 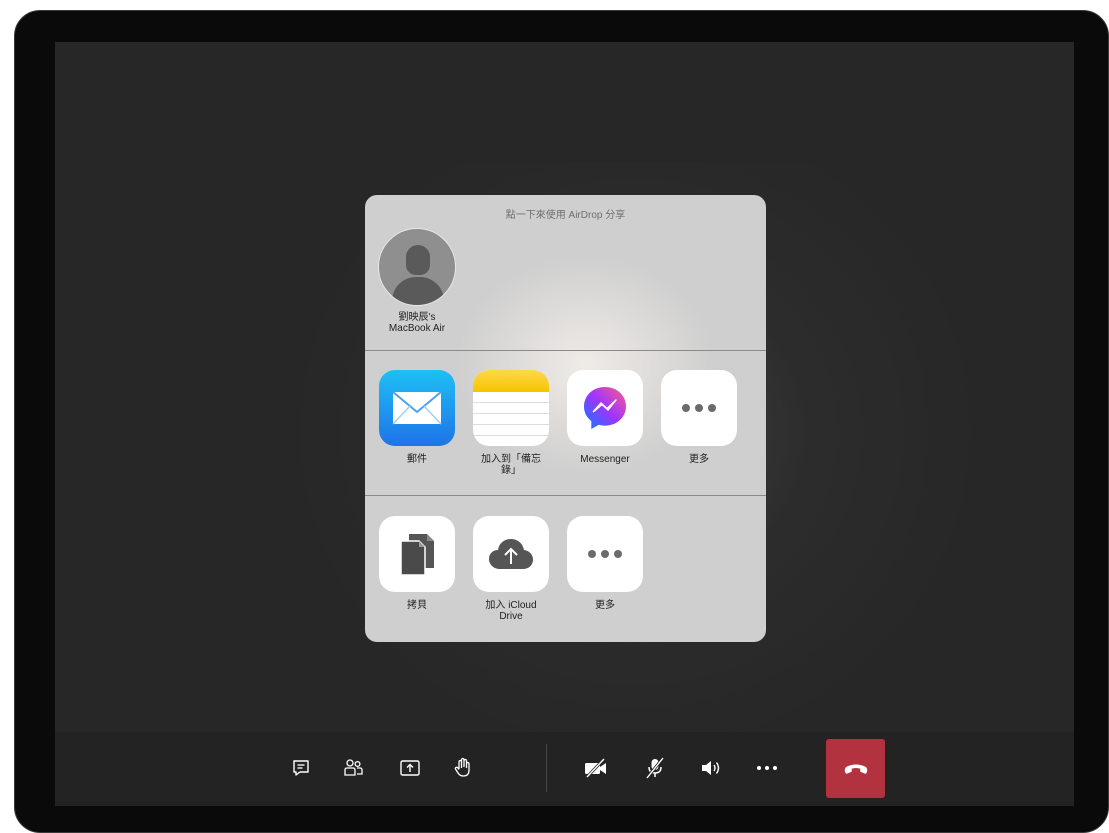 I want to click on camera-toggle-button, so click(x=596, y=768).